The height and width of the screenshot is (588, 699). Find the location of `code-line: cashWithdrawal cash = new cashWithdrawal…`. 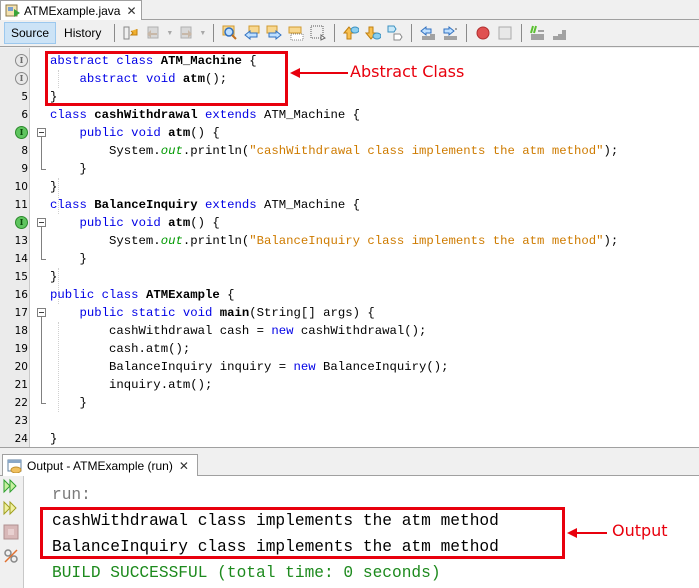

code-line: cashWithdrawal cash = new cashWithdrawal… is located at coordinates (374, 331).